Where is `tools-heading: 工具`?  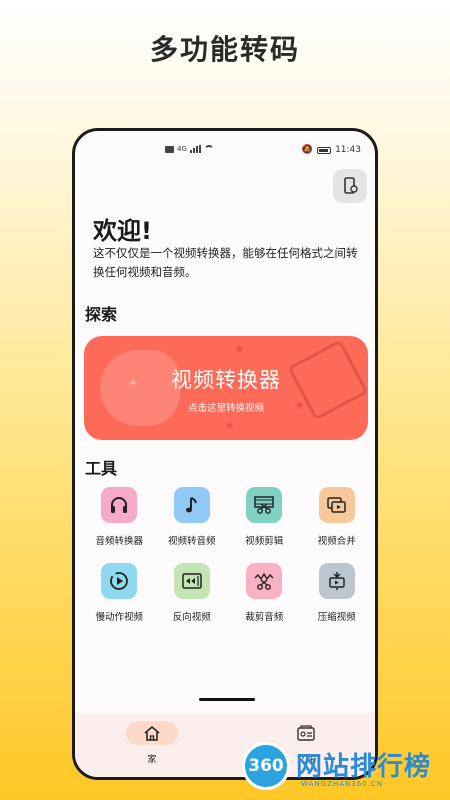
tools-heading: 工具 is located at coordinates (101, 468).